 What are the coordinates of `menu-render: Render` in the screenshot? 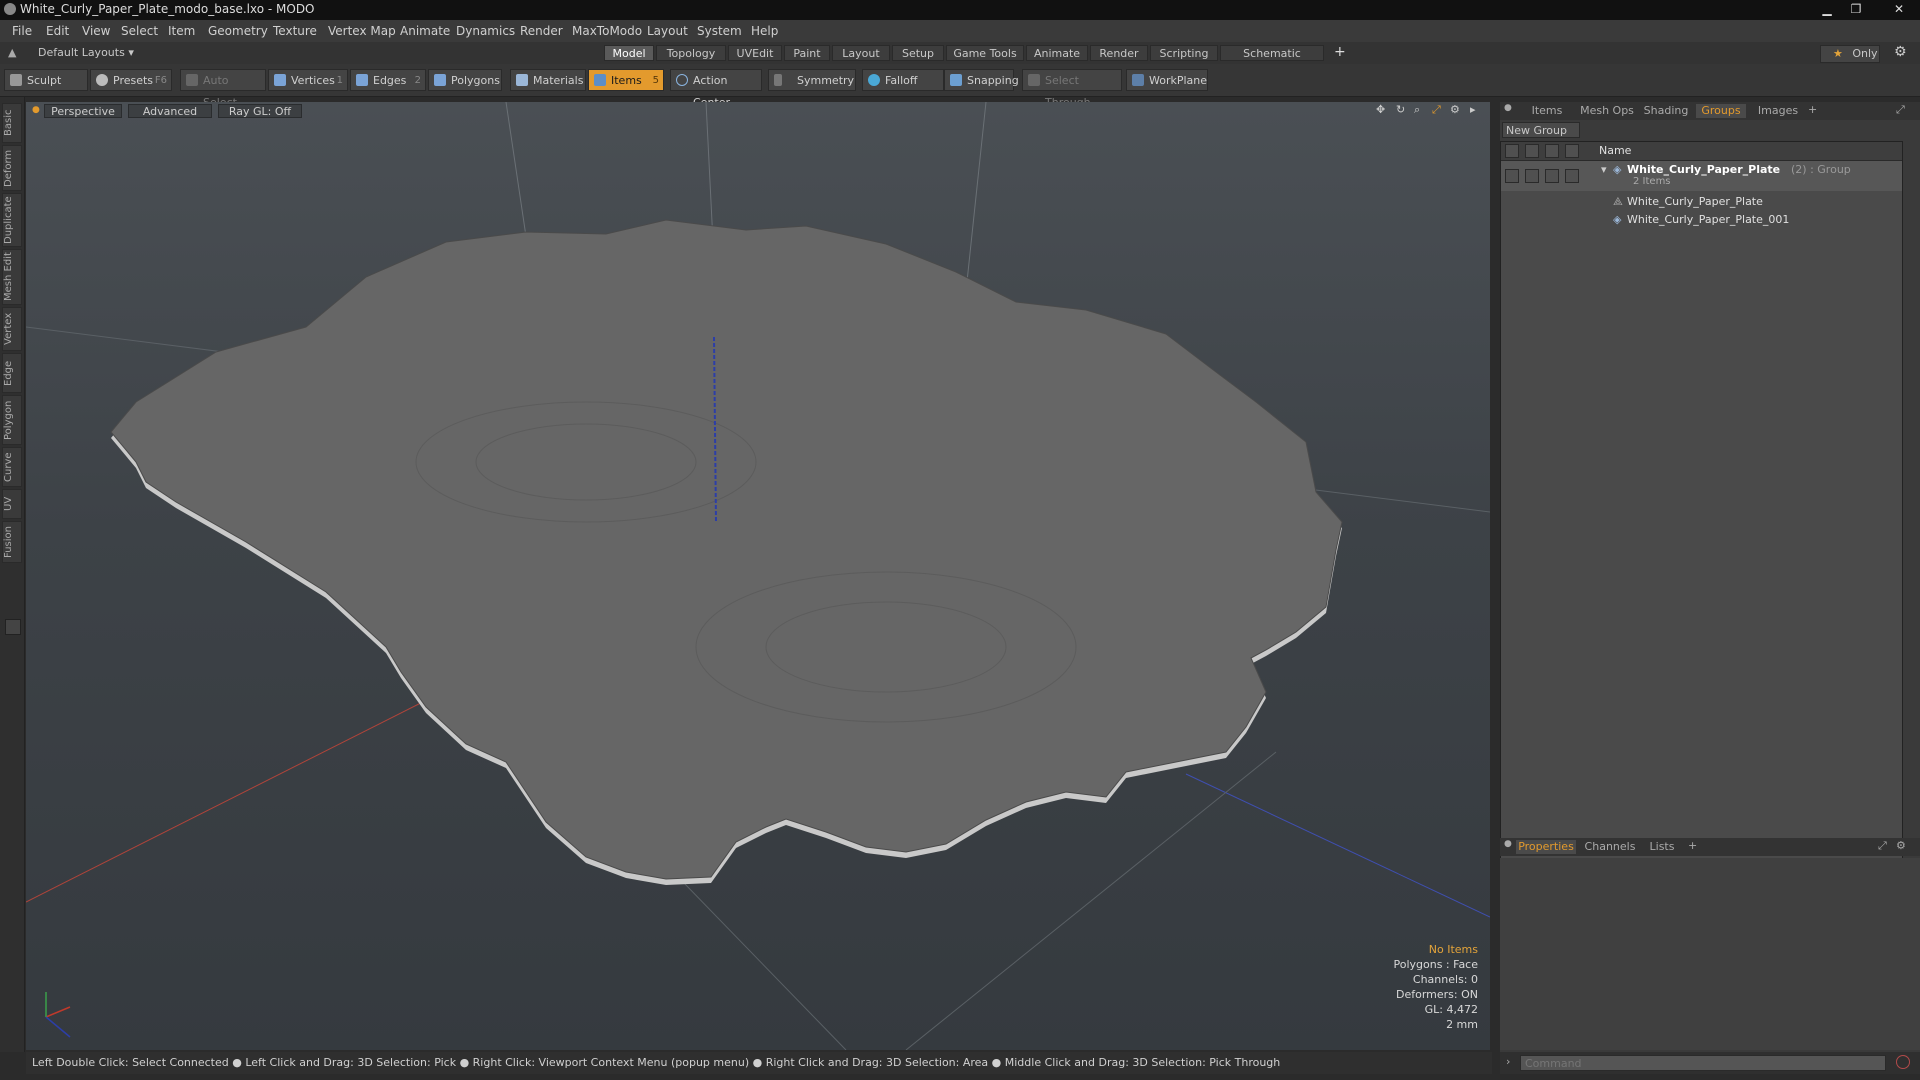 It's located at (541, 31).